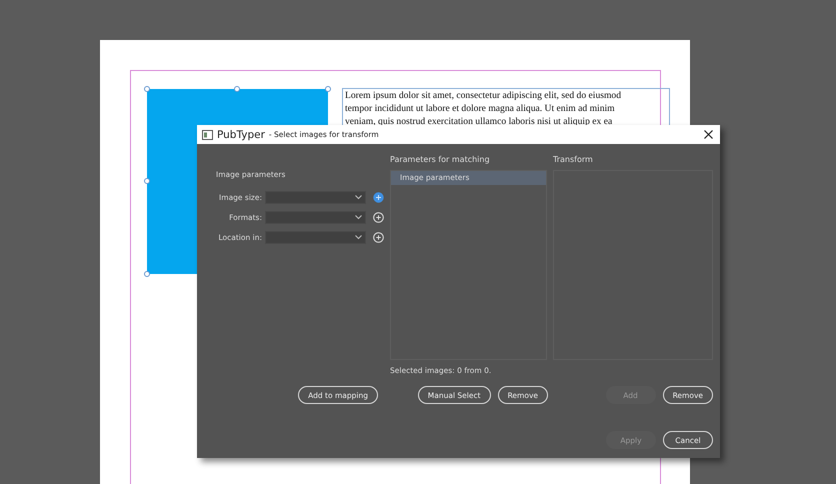  What do you see at coordinates (708, 134) in the screenshot?
I see `close-icon` at bounding box center [708, 134].